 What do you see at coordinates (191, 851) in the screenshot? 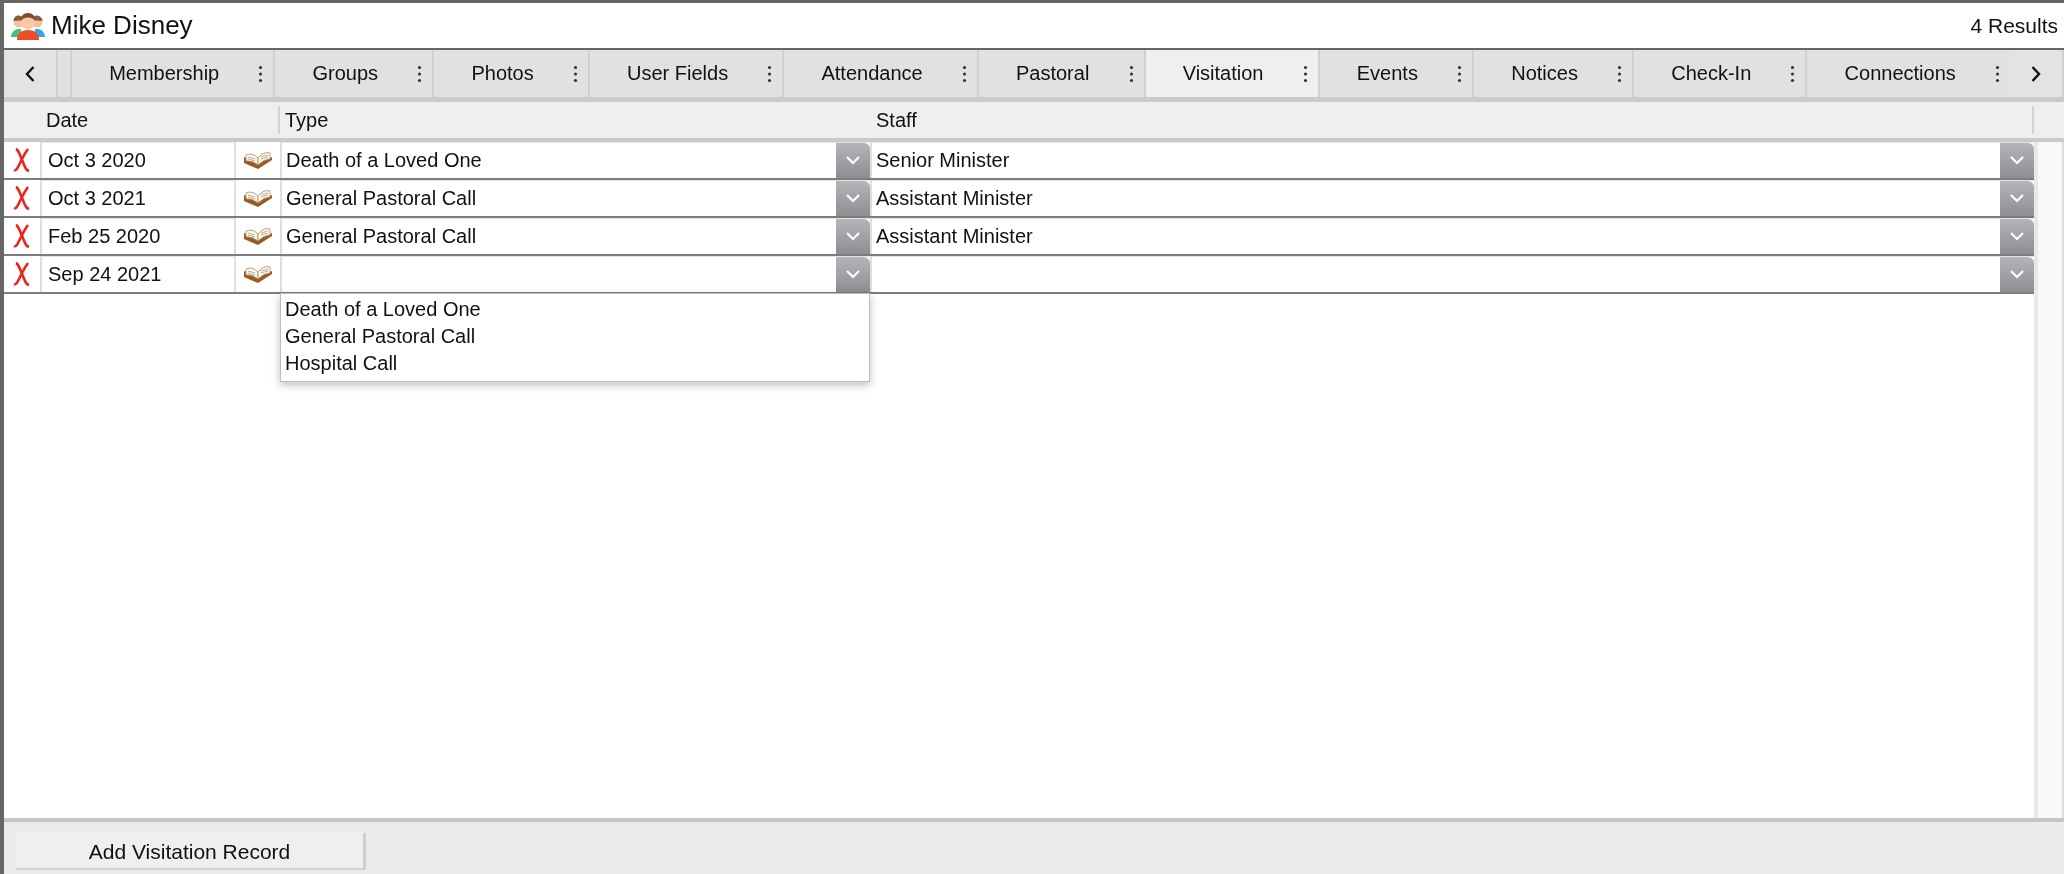
I see `add-record-button: Add Visitation Record` at bounding box center [191, 851].